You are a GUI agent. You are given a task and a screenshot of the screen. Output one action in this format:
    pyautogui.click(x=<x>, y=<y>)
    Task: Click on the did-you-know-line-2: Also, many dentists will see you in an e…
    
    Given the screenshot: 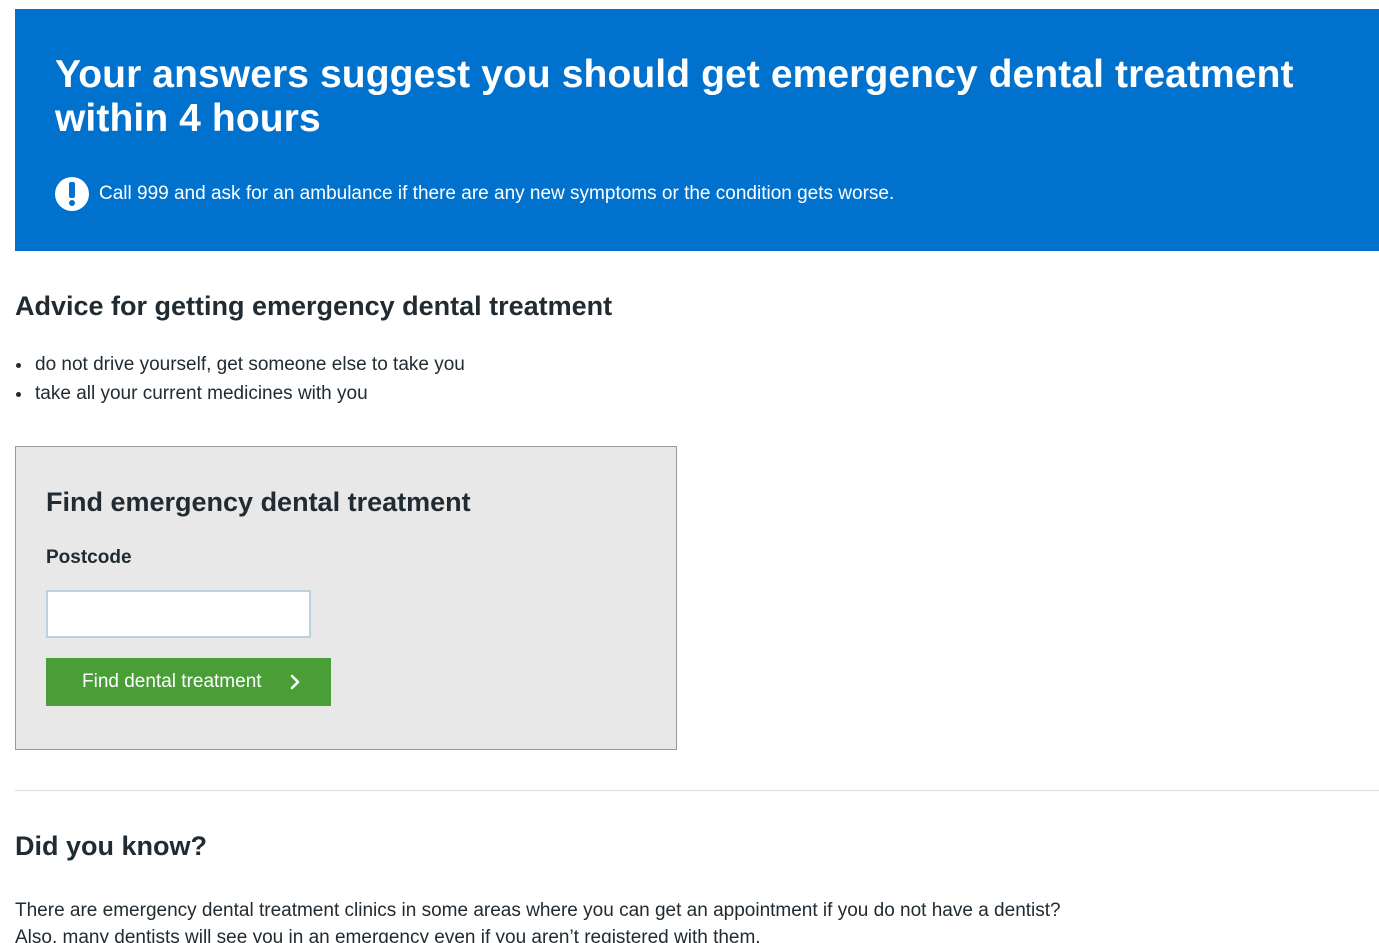 What is the action you would take?
    pyautogui.click(x=388, y=935)
    